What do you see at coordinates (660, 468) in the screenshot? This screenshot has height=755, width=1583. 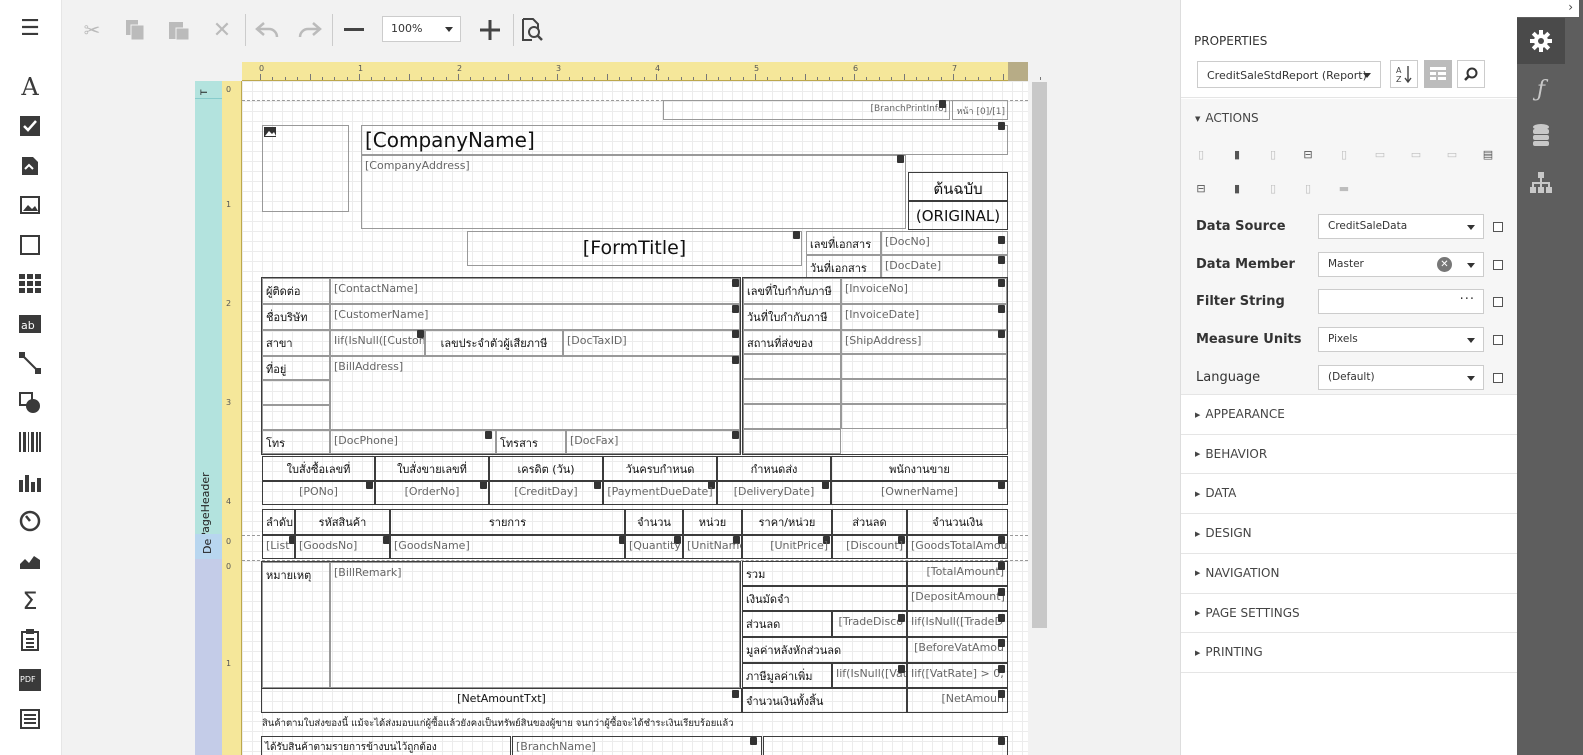 I see `info-header-cell: วันครบกำหนด` at bounding box center [660, 468].